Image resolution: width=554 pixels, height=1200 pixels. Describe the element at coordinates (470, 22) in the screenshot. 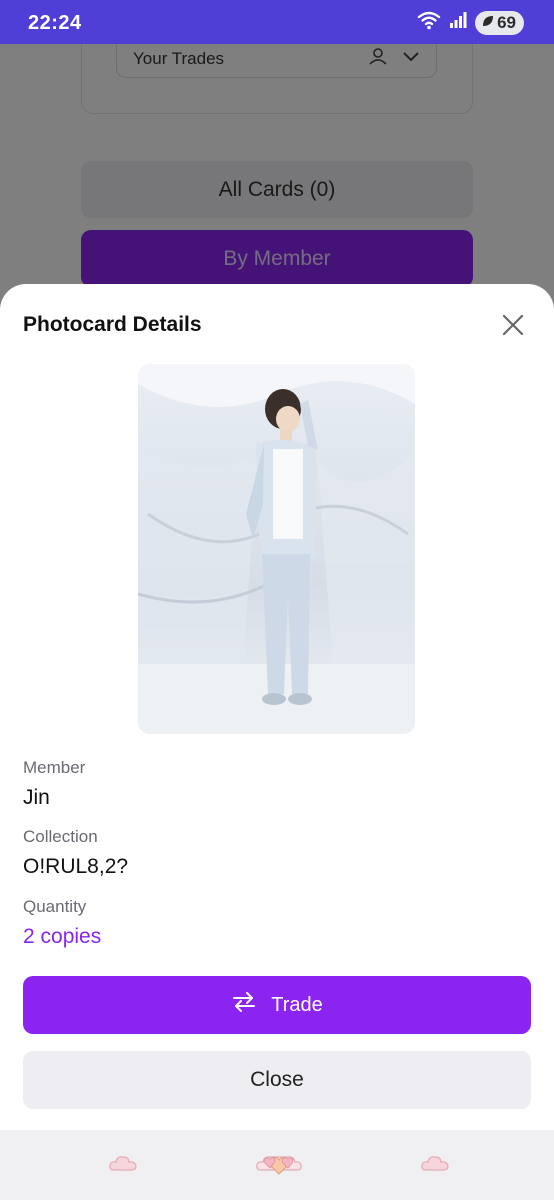

I see `status-icons: 69` at that location.